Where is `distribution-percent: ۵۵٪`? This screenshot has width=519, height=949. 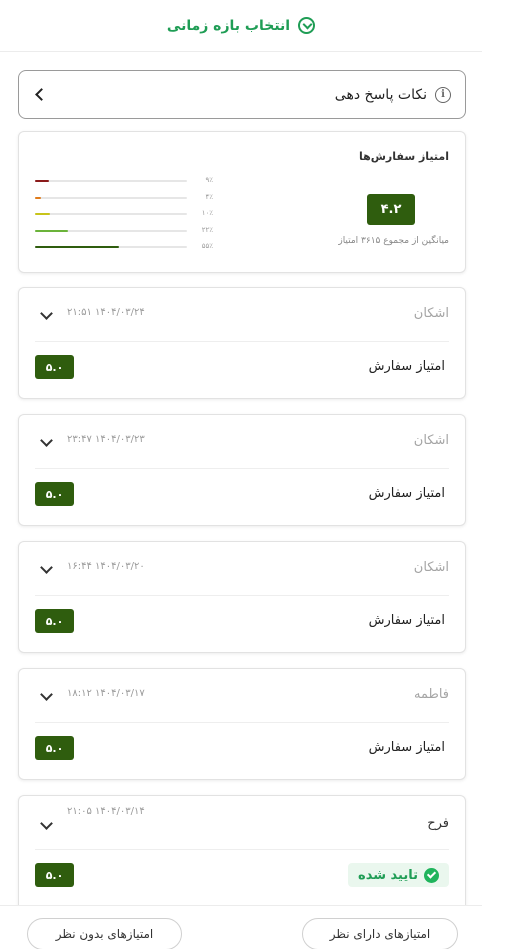
distribution-percent: ۵۵٪ is located at coordinates (207, 246).